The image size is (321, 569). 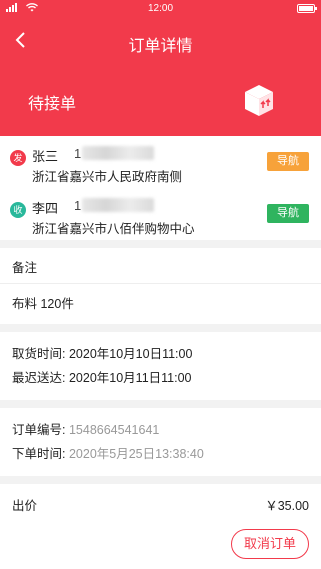 What do you see at coordinates (288, 213) in the screenshot?
I see `receiver-navigate-button: 导航` at bounding box center [288, 213].